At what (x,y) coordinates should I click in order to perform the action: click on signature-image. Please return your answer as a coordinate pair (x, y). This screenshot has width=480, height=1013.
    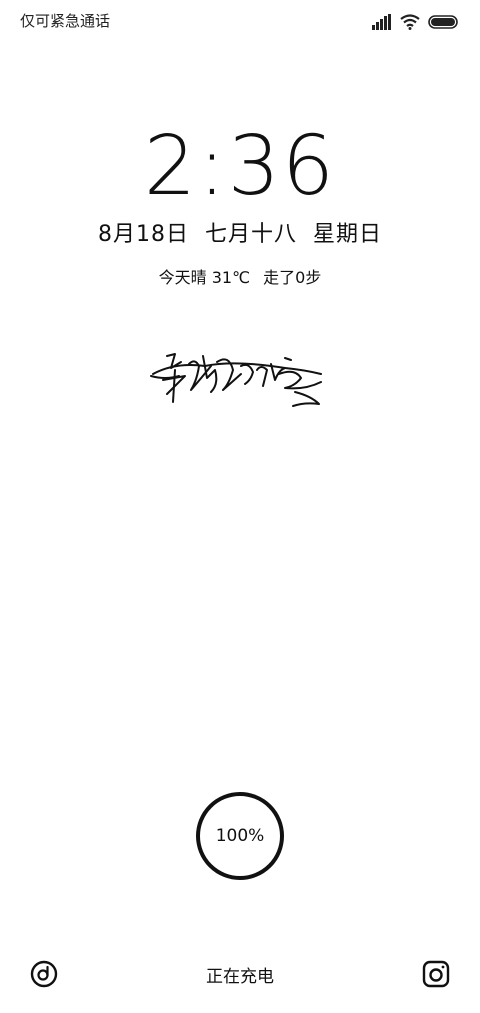
    Looking at the image, I should click on (236, 380).